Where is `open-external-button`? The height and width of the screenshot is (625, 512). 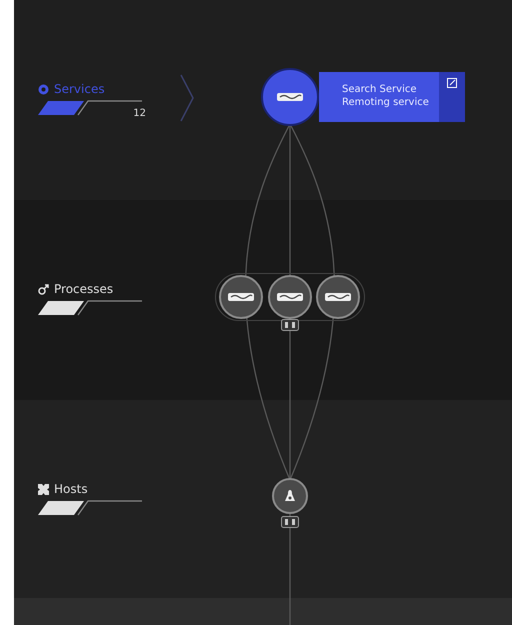
open-external-button is located at coordinates (452, 97).